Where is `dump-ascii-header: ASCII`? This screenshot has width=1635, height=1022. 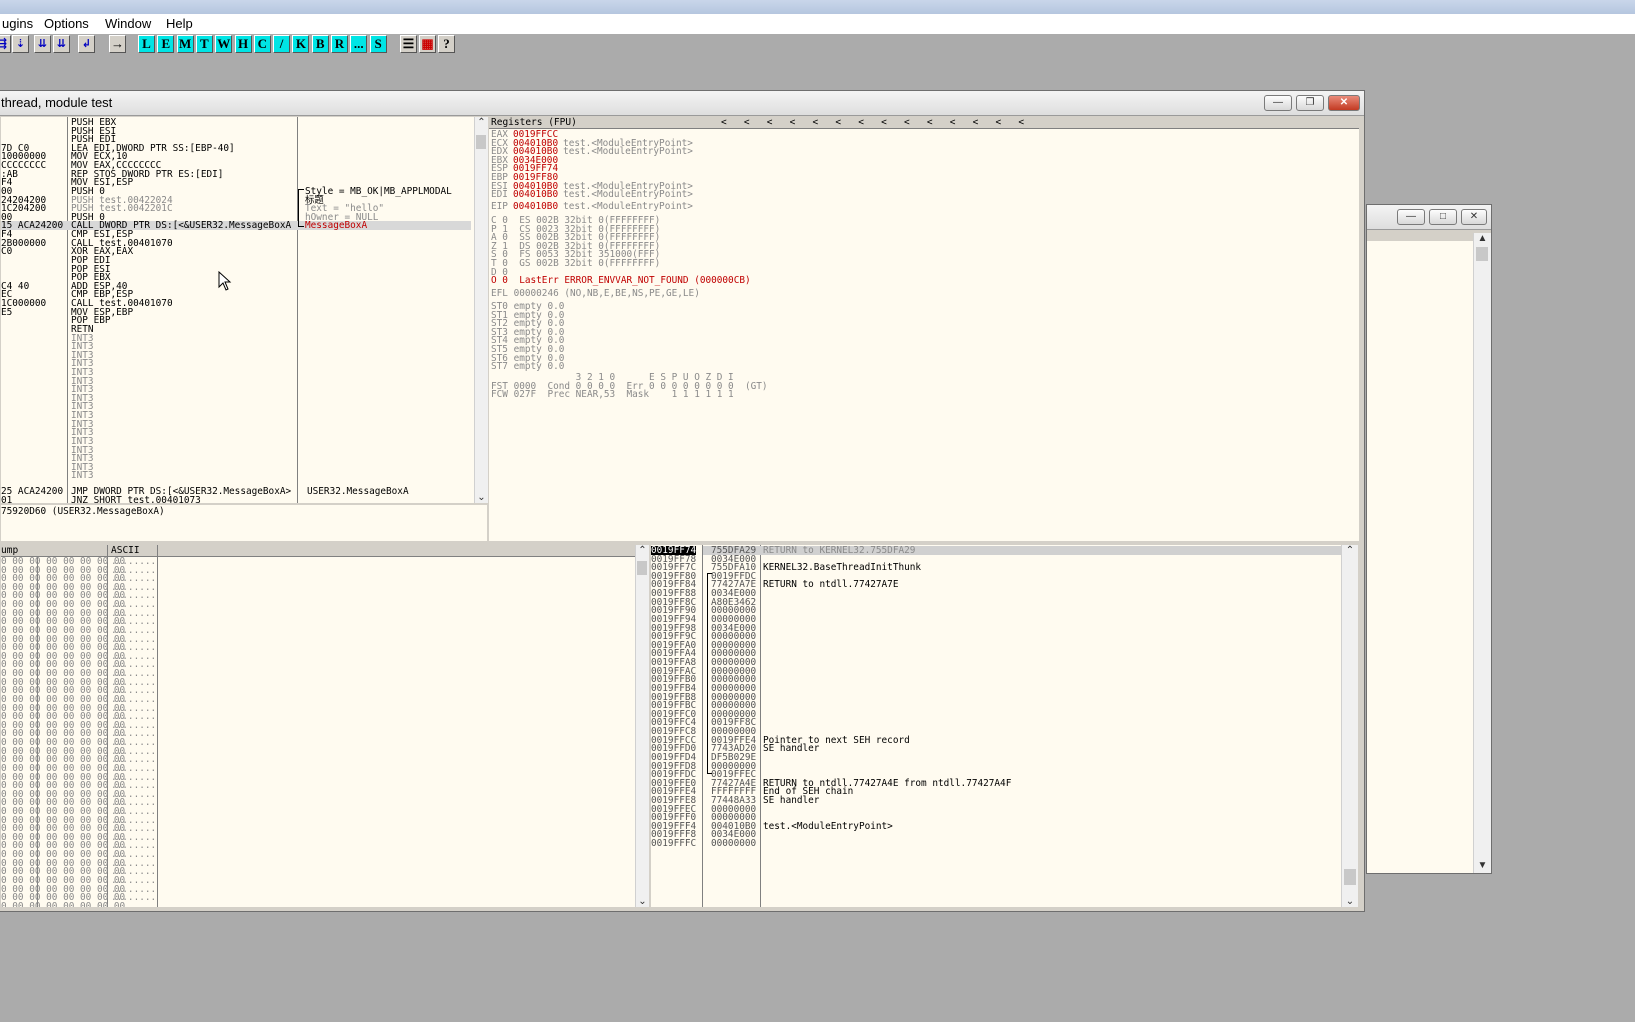 dump-ascii-header: ASCII is located at coordinates (125, 550).